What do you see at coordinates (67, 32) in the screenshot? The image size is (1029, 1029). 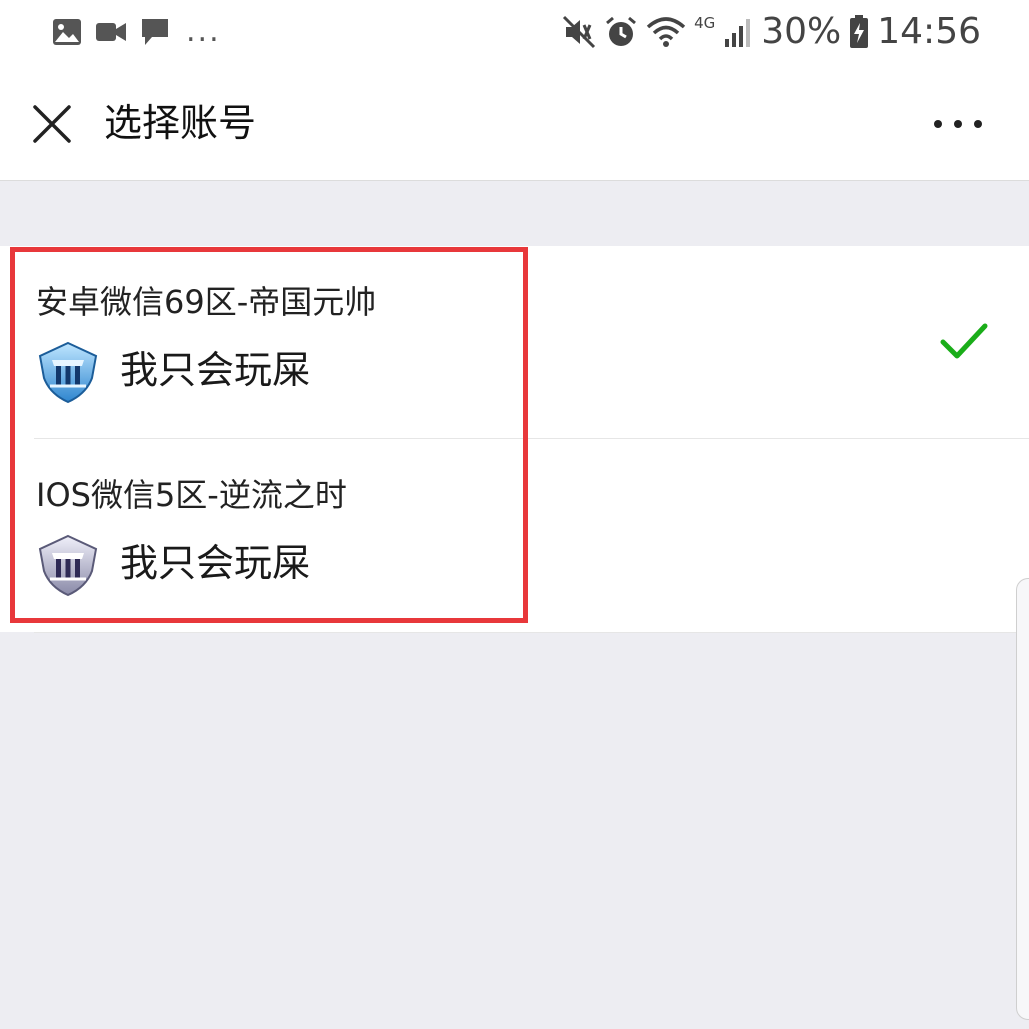 I see `image-icon` at bounding box center [67, 32].